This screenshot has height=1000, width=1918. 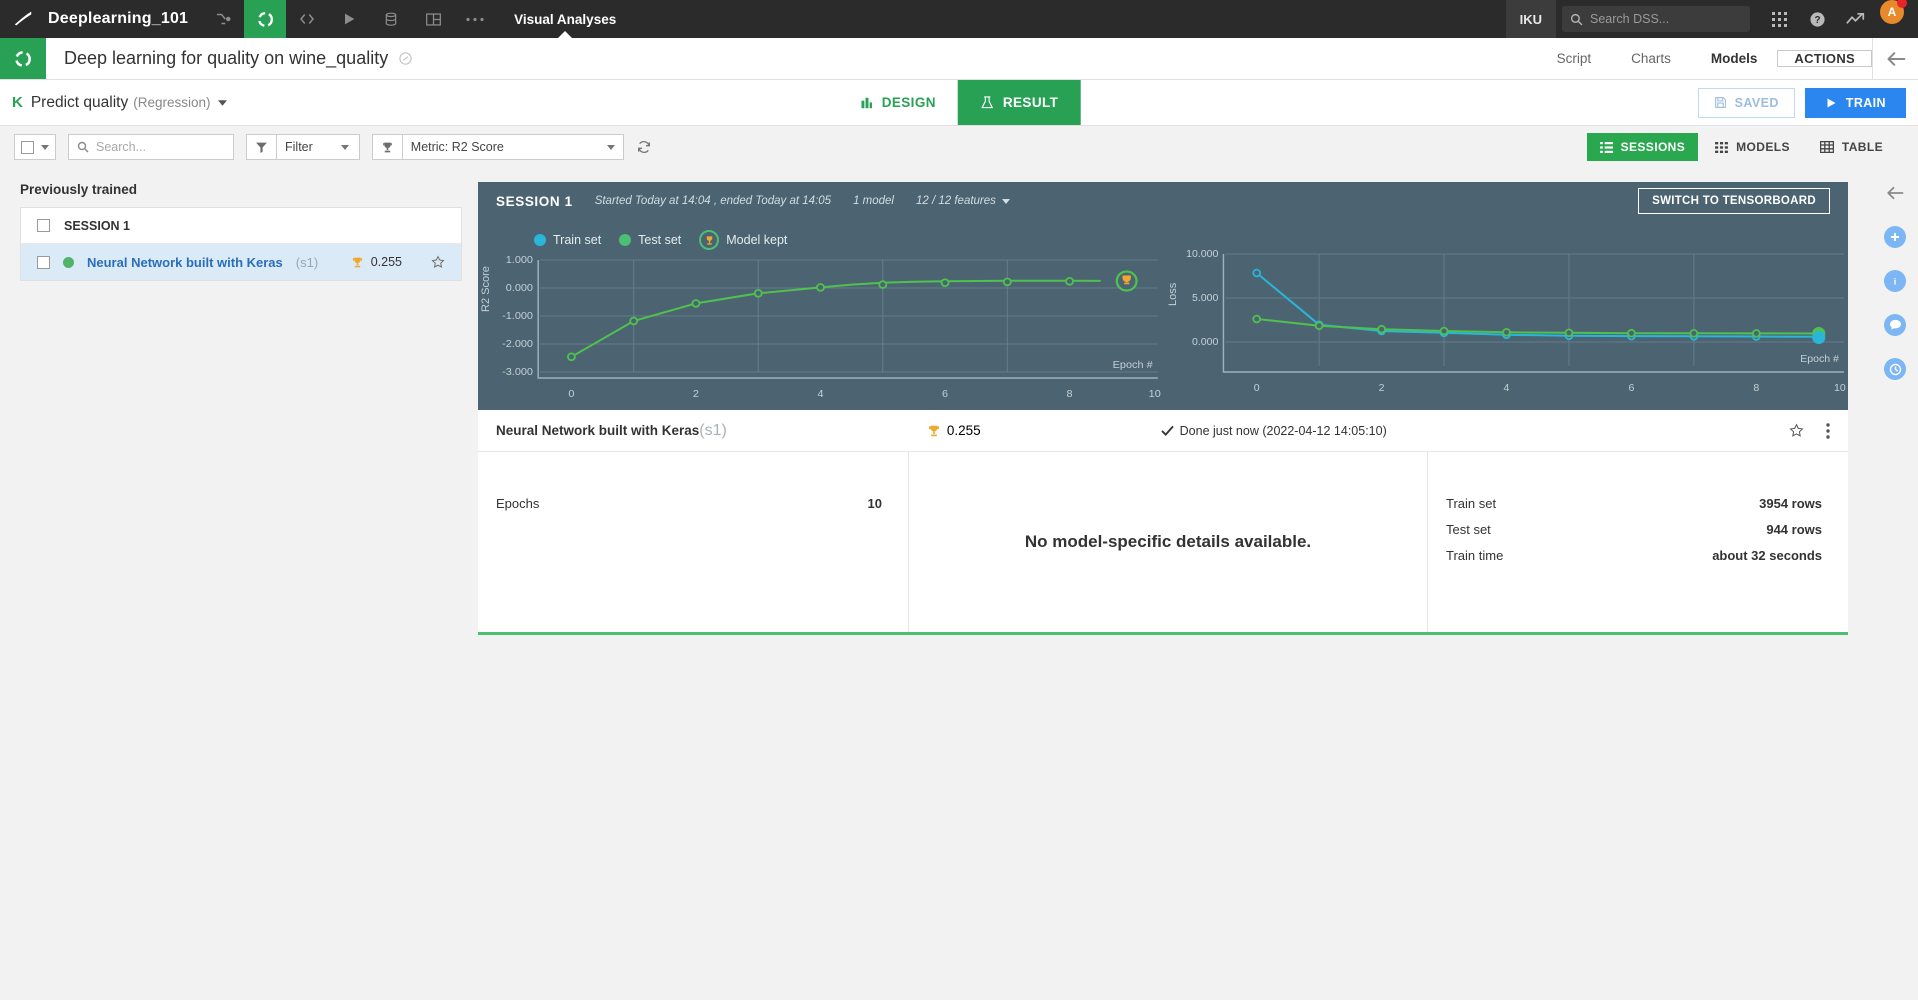 What do you see at coordinates (1893, 12) in the screenshot?
I see `avatar: A` at bounding box center [1893, 12].